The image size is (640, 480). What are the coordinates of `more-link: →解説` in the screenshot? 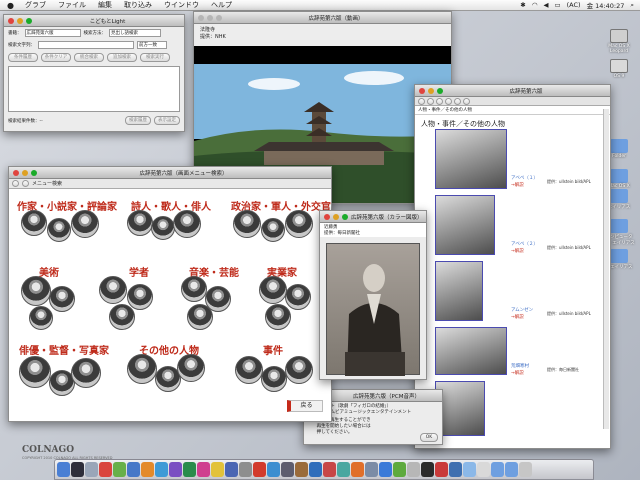 It's located at (517, 317).